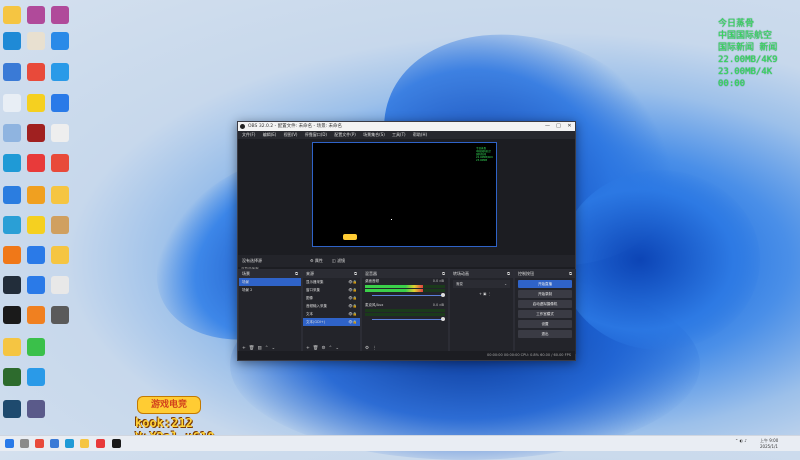 This screenshot has height=460, width=800. Describe the element at coordinates (374, 134) in the screenshot. I see `menu-scene-collection: 场景集合(S)` at that location.